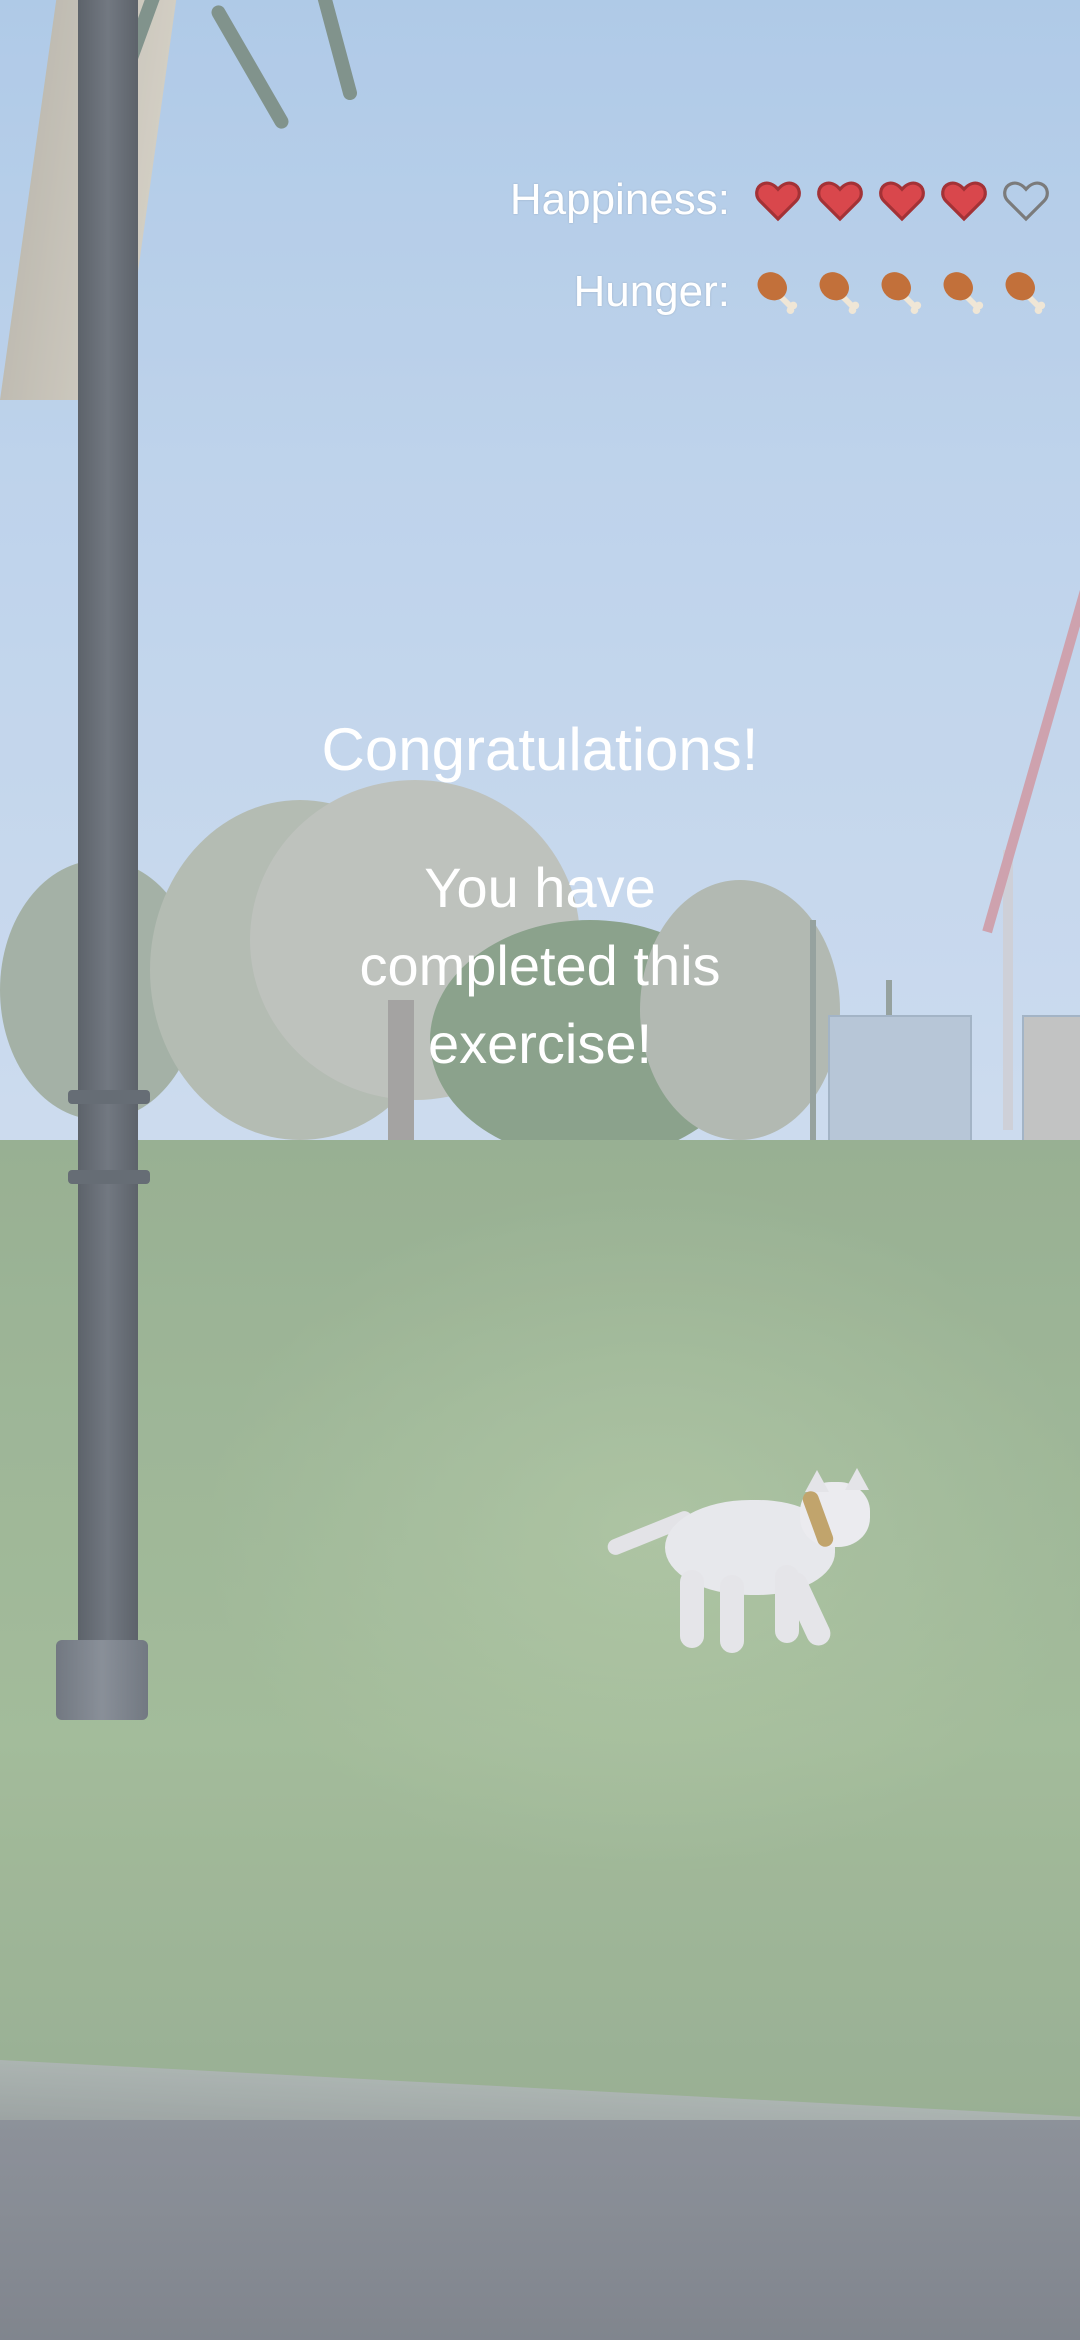 The height and width of the screenshot is (2340, 1080). I want to click on hunger-row: Hunger:, so click(700, 292).